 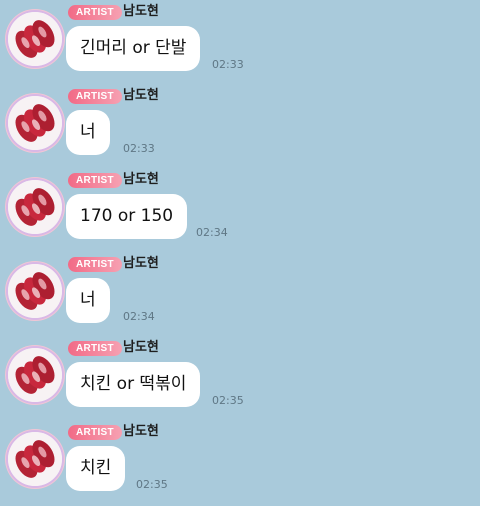 What do you see at coordinates (127, 216) in the screenshot?
I see `message-bubble: 170 or 150` at bounding box center [127, 216].